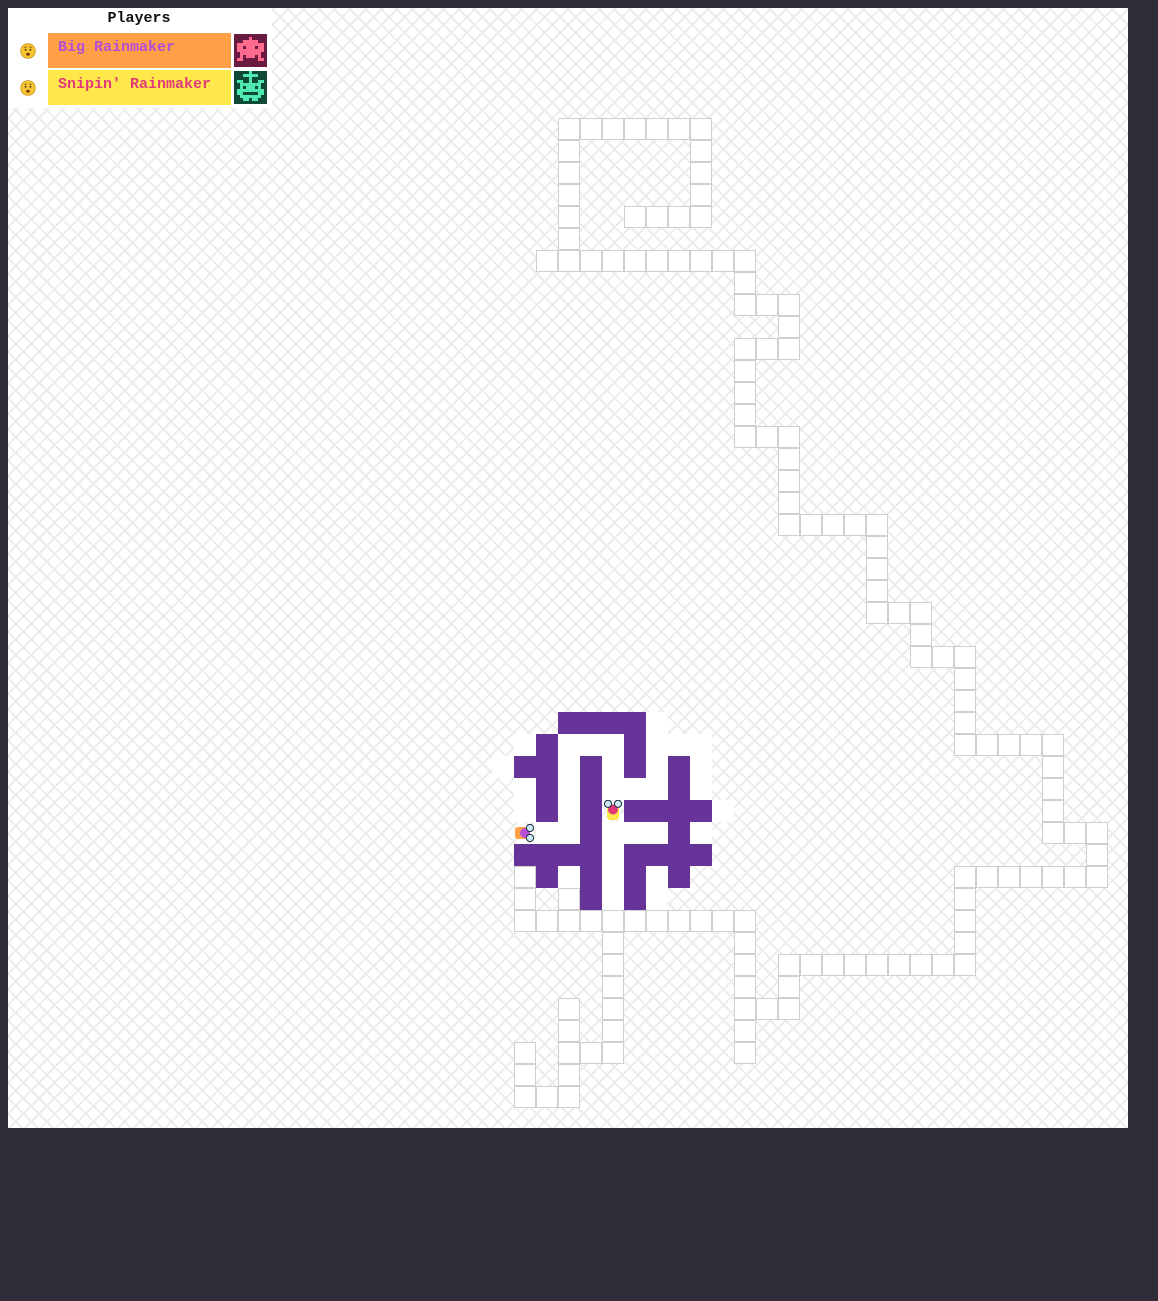  I want to click on worried-face-icon, so click(28, 51).